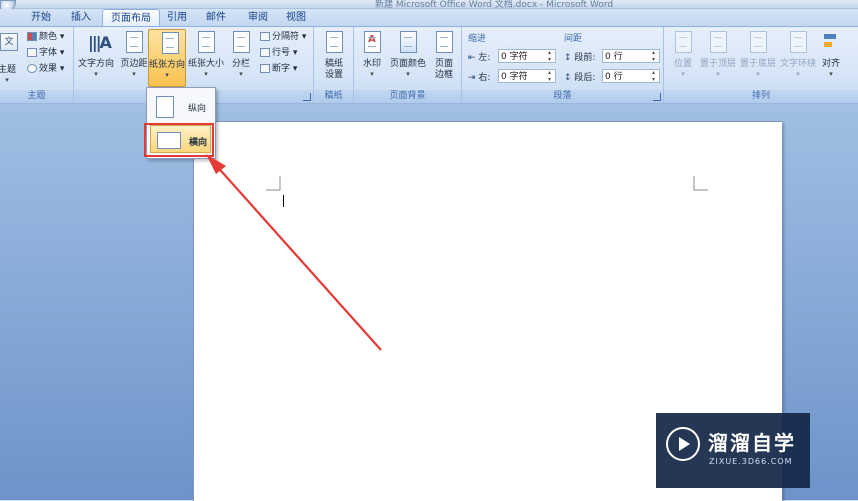 The image size is (858, 501). Describe the element at coordinates (752, 443) in the screenshot. I see `watermark-title: 溜溜自学` at that location.